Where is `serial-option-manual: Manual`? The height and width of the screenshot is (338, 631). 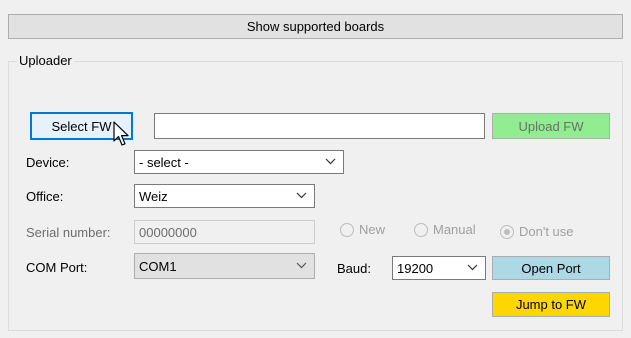 serial-option-manual: Manual is located at coordinates (445, 229).